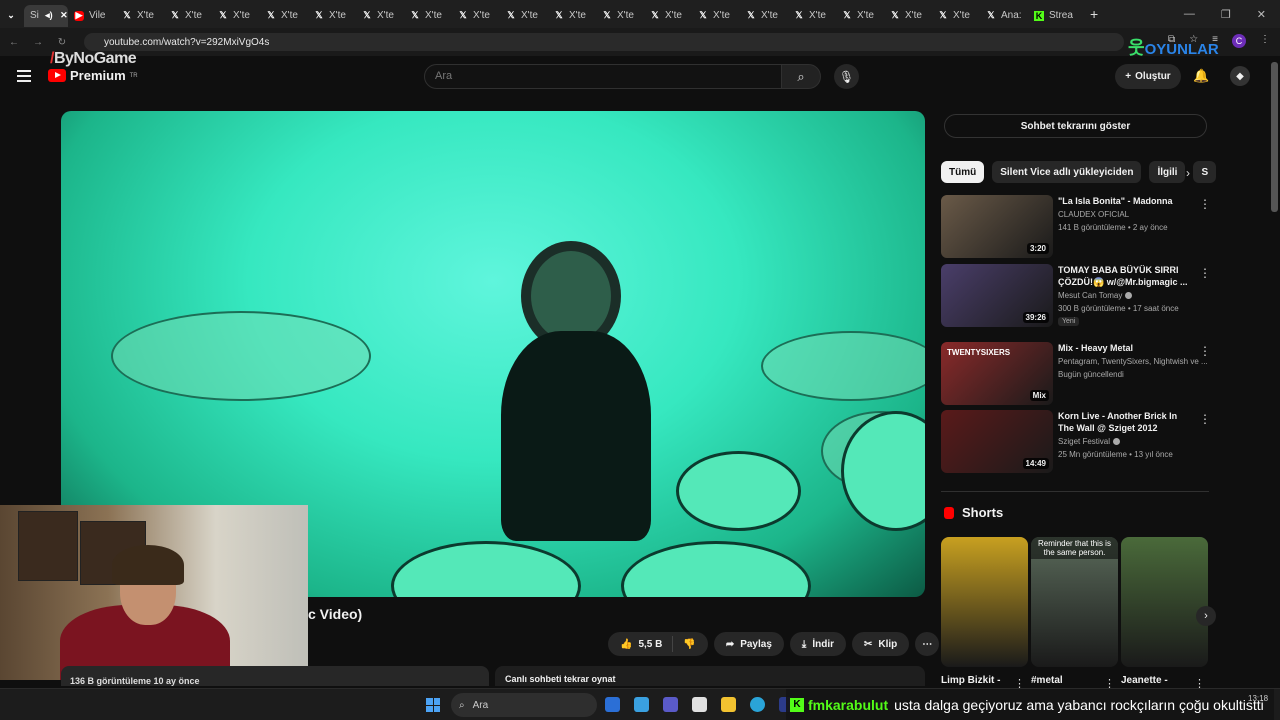 This screenshot has width=1280, height=720. What do you see at coordinates (1089, 441) in the screenshot?
I see `channel-name: Sziget Festival` at bounding box center [1089, 441].